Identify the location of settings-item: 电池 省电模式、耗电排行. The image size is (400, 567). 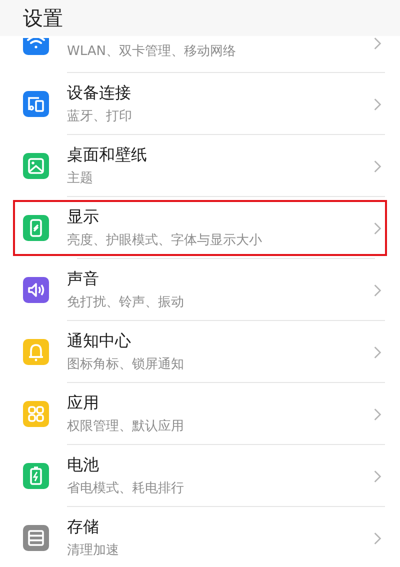
(200, 476).